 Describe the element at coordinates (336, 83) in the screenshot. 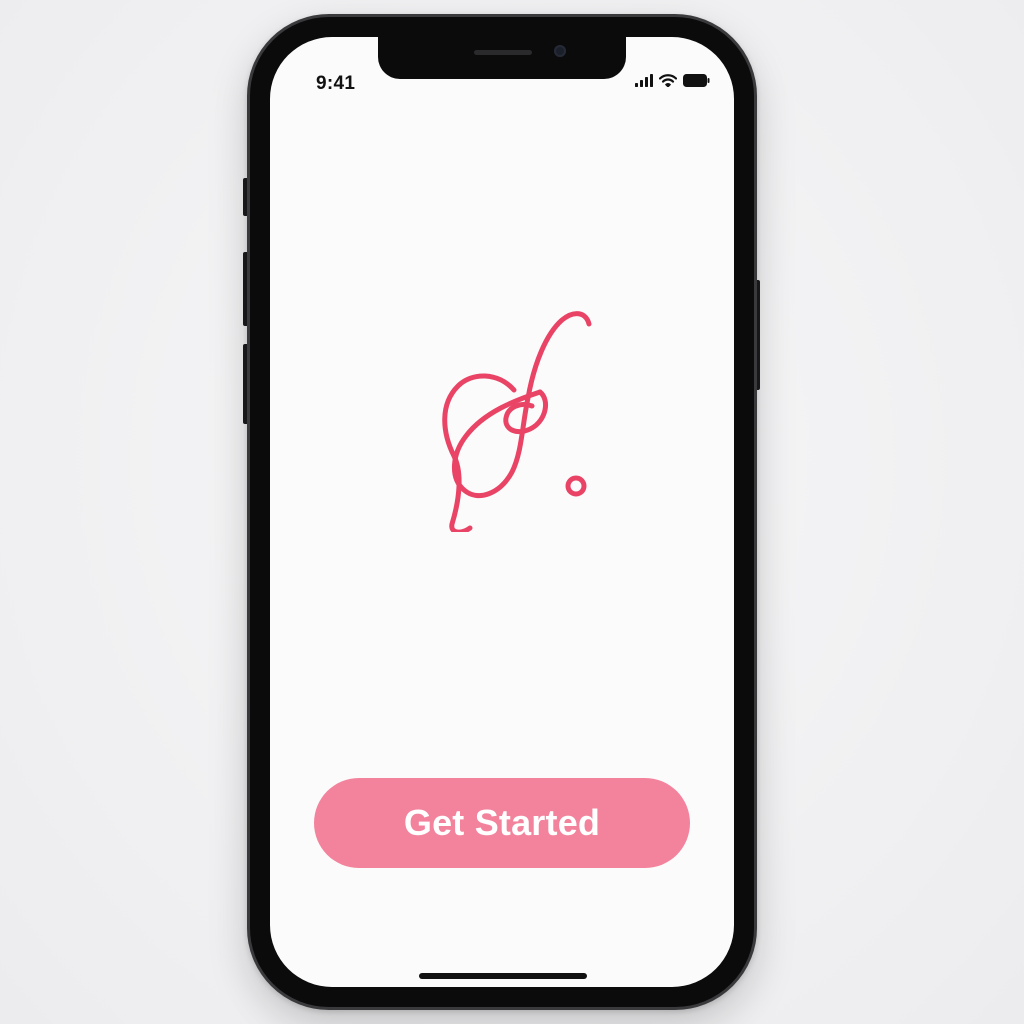

I see `status-time: 9:41` at that location.